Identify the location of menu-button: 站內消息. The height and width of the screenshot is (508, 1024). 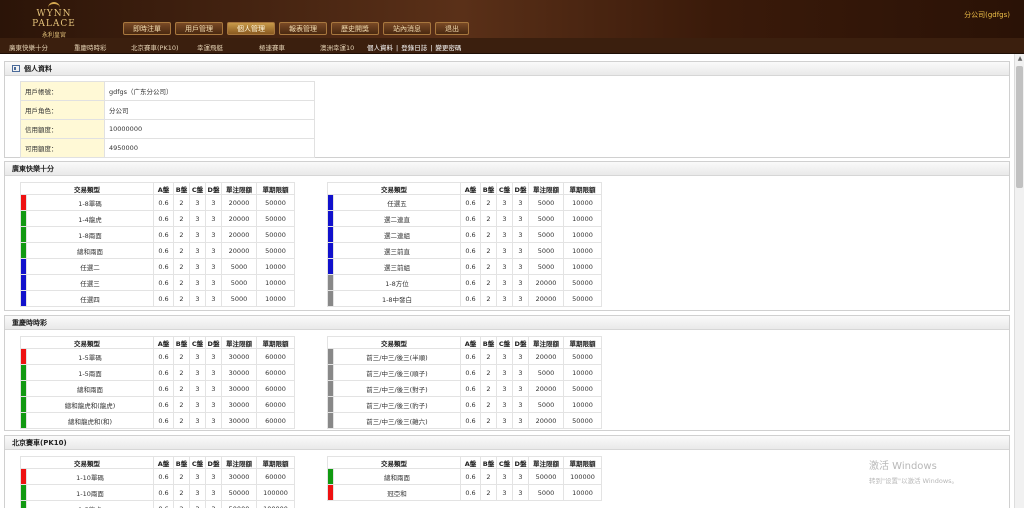
(407, 28).